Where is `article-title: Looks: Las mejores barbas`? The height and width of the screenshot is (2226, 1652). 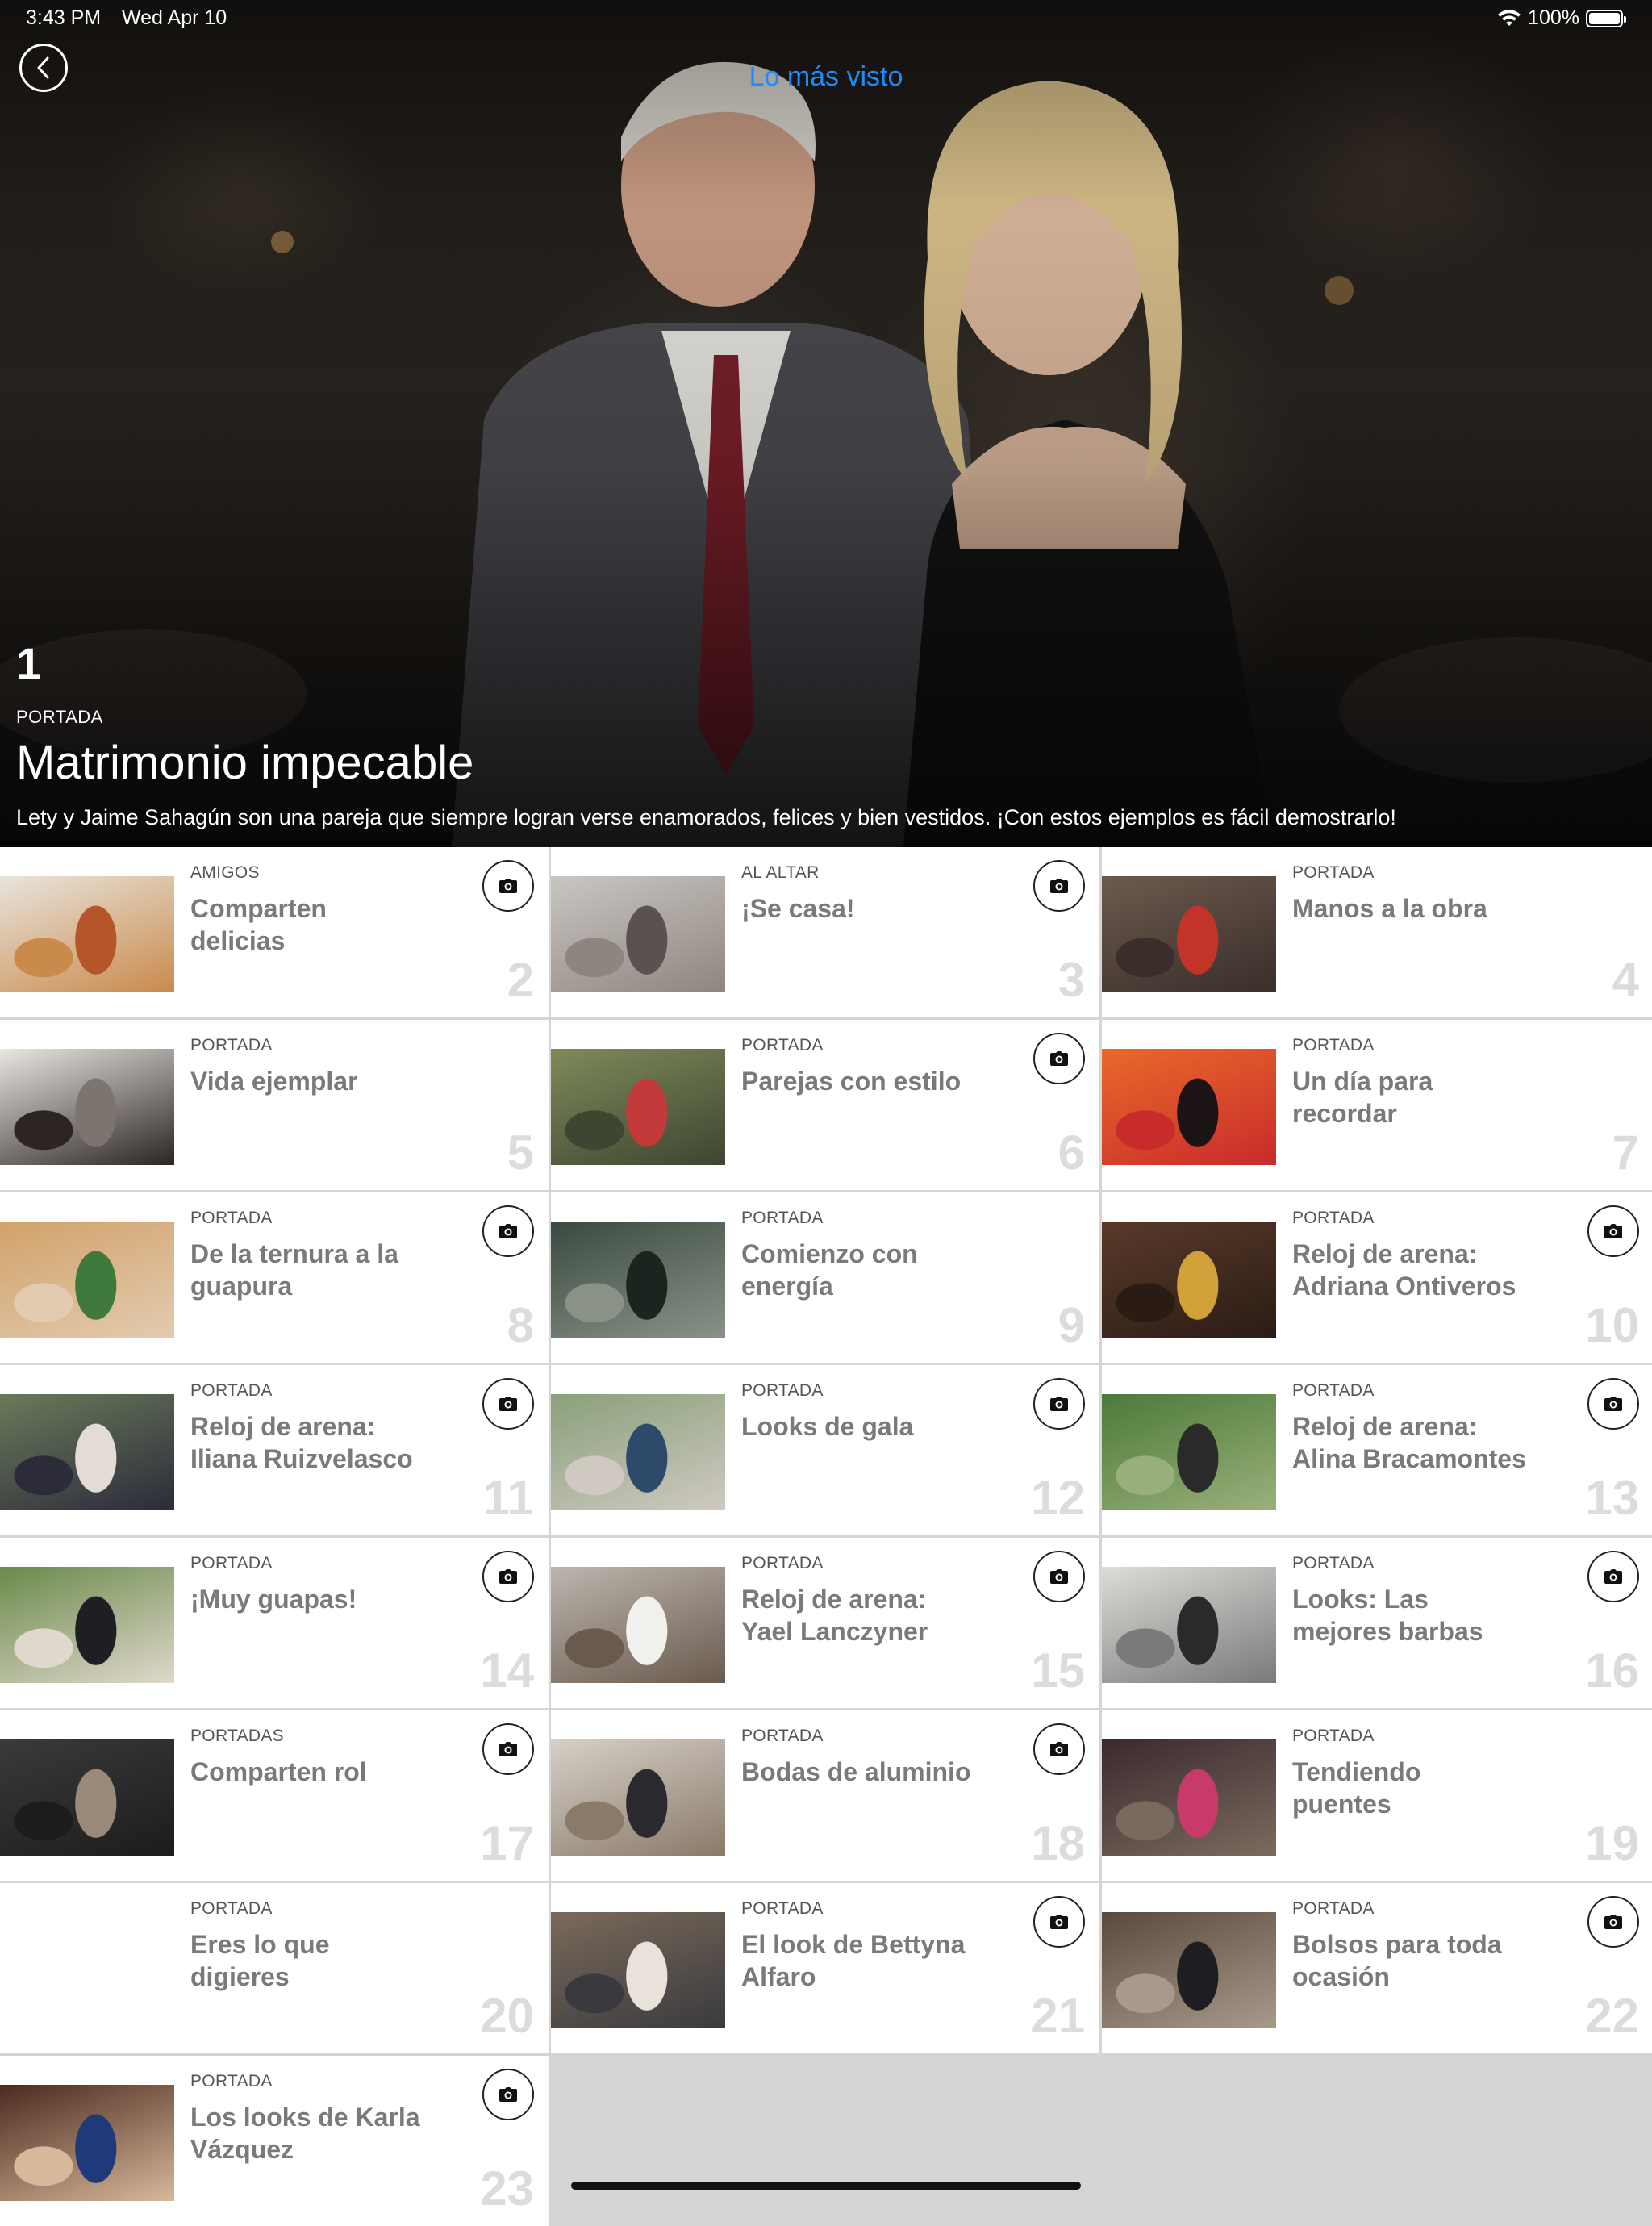 article-title: Looks: Las mejores barbas is located at coordinates (1388, 1615).